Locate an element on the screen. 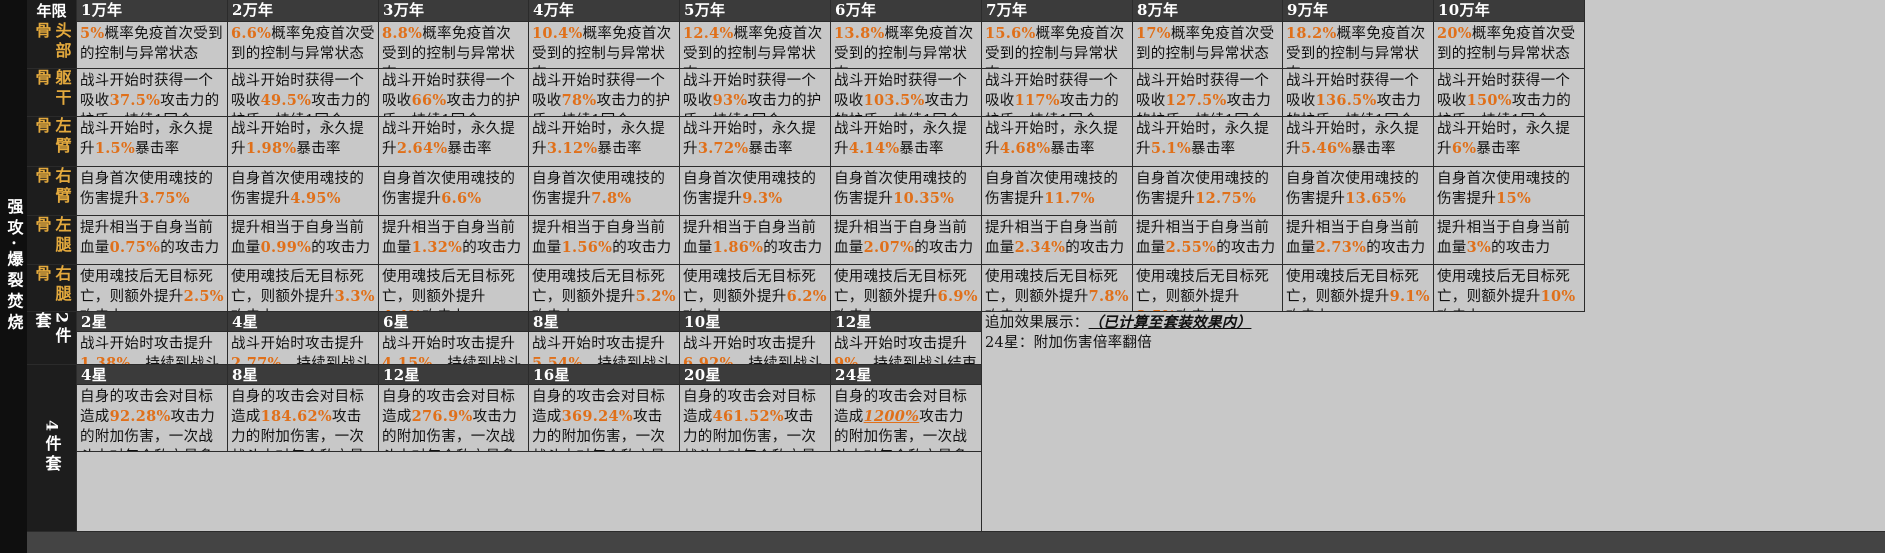 Image resolution: width=1885 pixels, height=553 pixels. effect-value: 2.5% is located at coordinates (203, 296).